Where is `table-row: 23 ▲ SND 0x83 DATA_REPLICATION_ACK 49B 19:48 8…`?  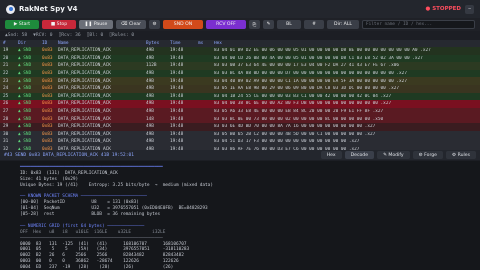 table-row: 23 ▲ SND 0x83 DATA_REPLICATION_ACK 49B 19:48 8… is located at coordinates (240, 81).